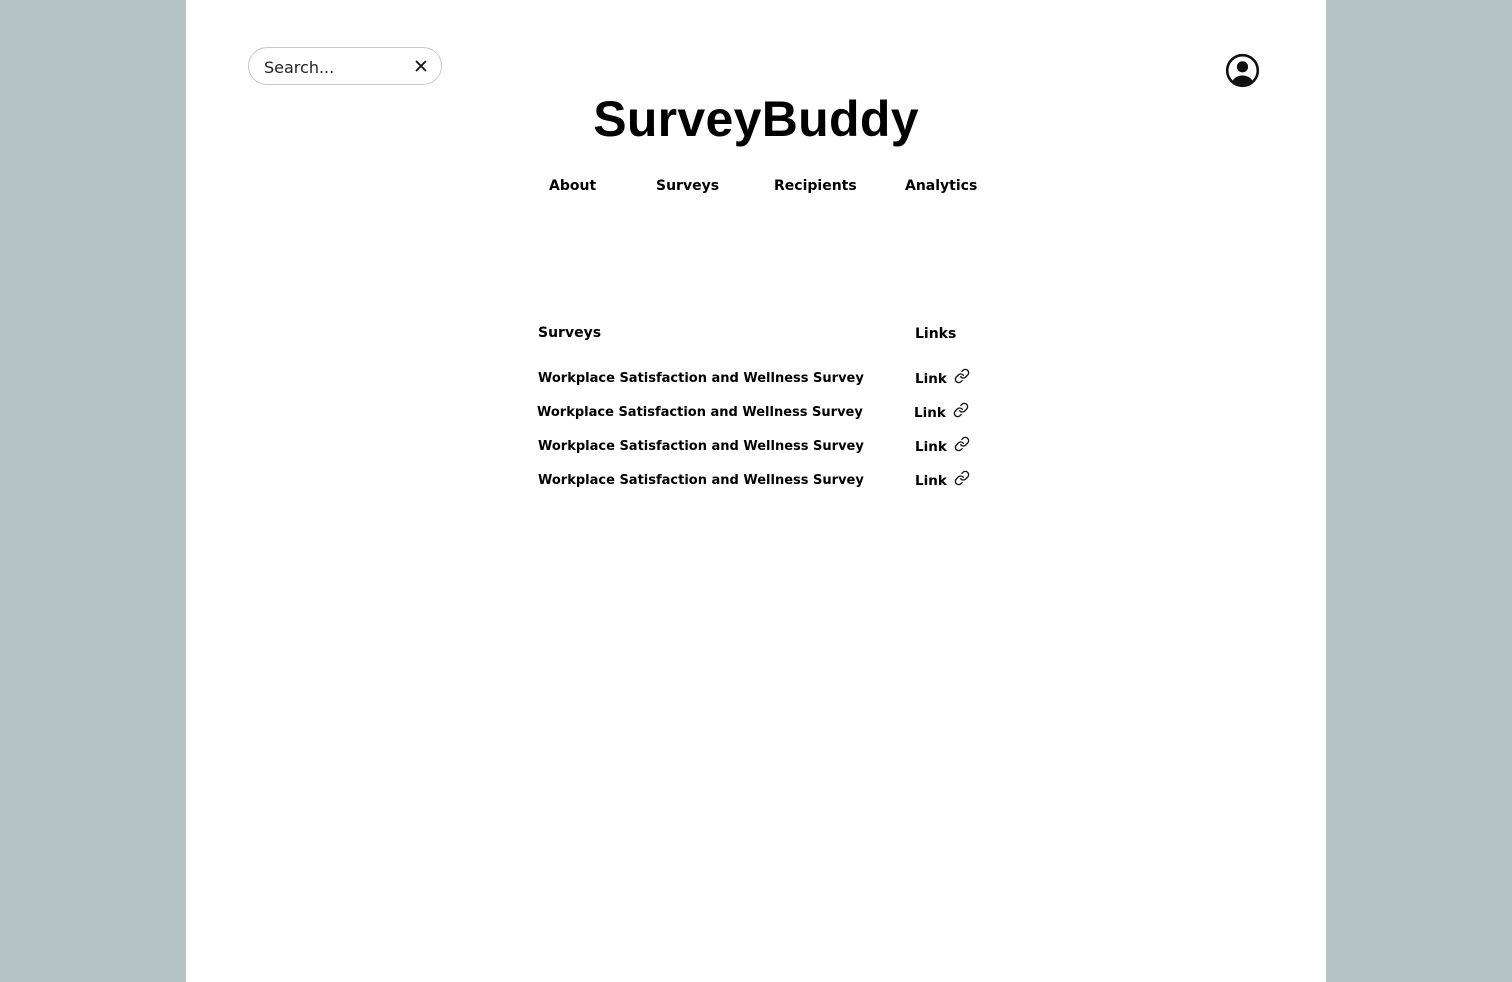 Image resolution: width=1512 pixels, height=982 pixels. Describe the element at coordinates (572, 186) in the screenshot. I see `nav-item-about: About` at that location.